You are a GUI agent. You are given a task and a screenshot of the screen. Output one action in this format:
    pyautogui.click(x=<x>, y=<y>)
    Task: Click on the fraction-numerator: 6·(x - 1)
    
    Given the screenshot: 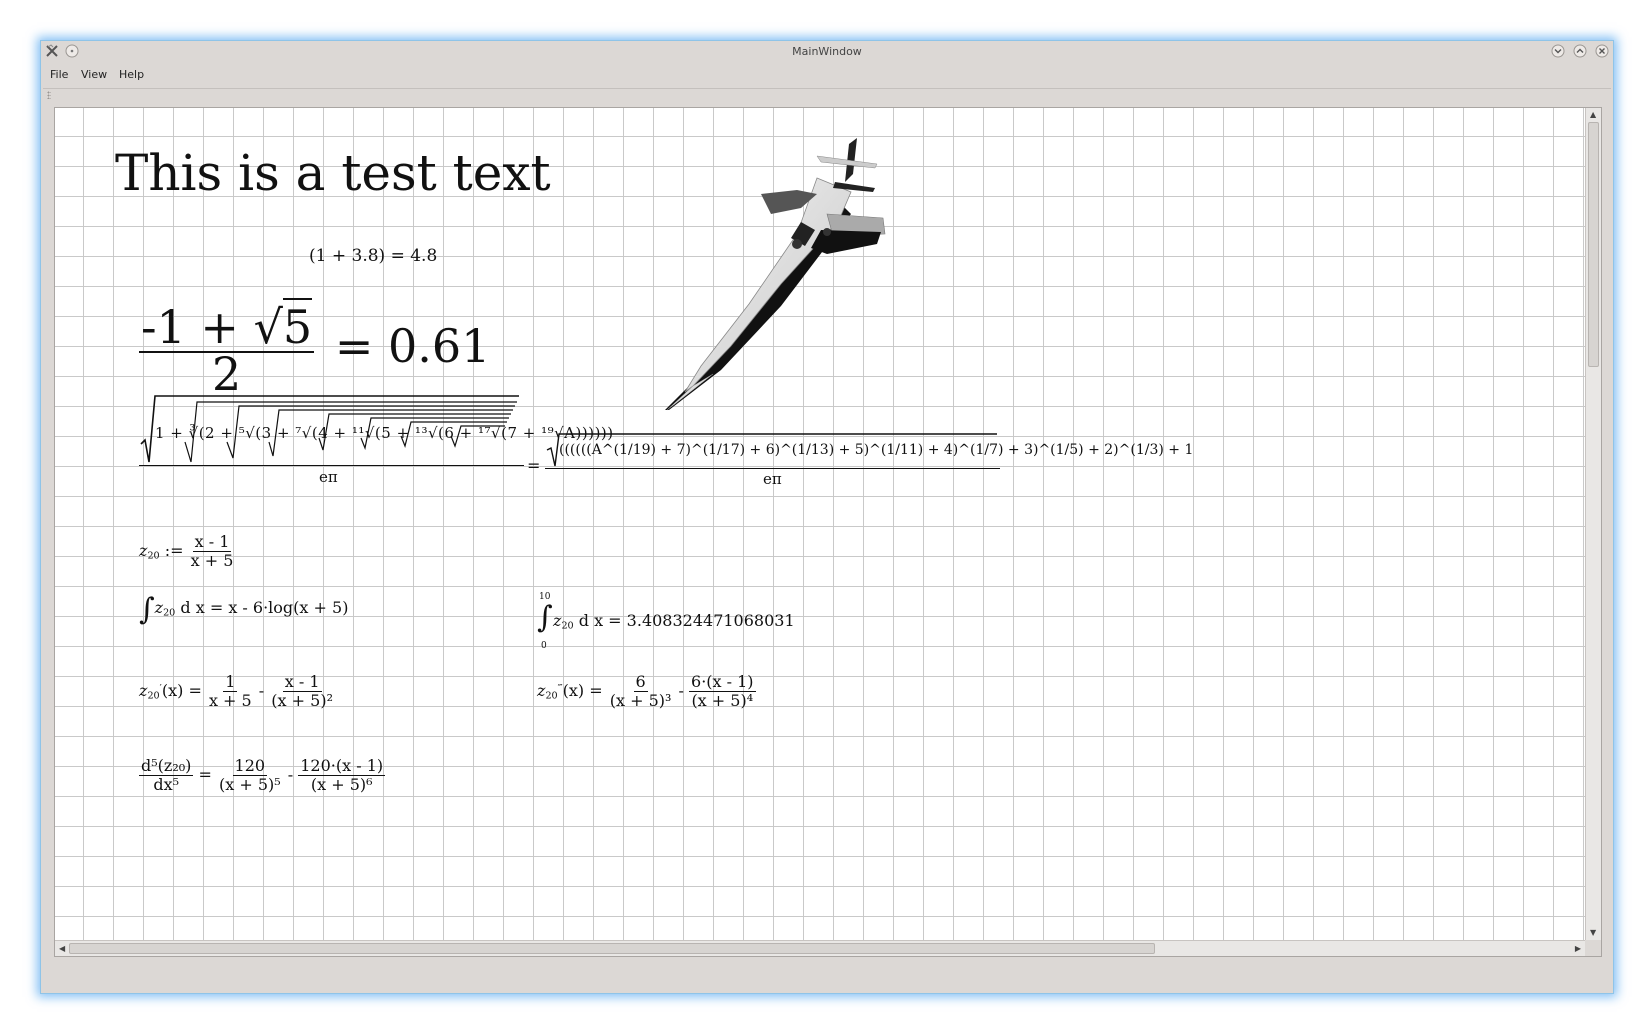 What is the action you would take?
    pyautogui.click(x=722, y=682)
    